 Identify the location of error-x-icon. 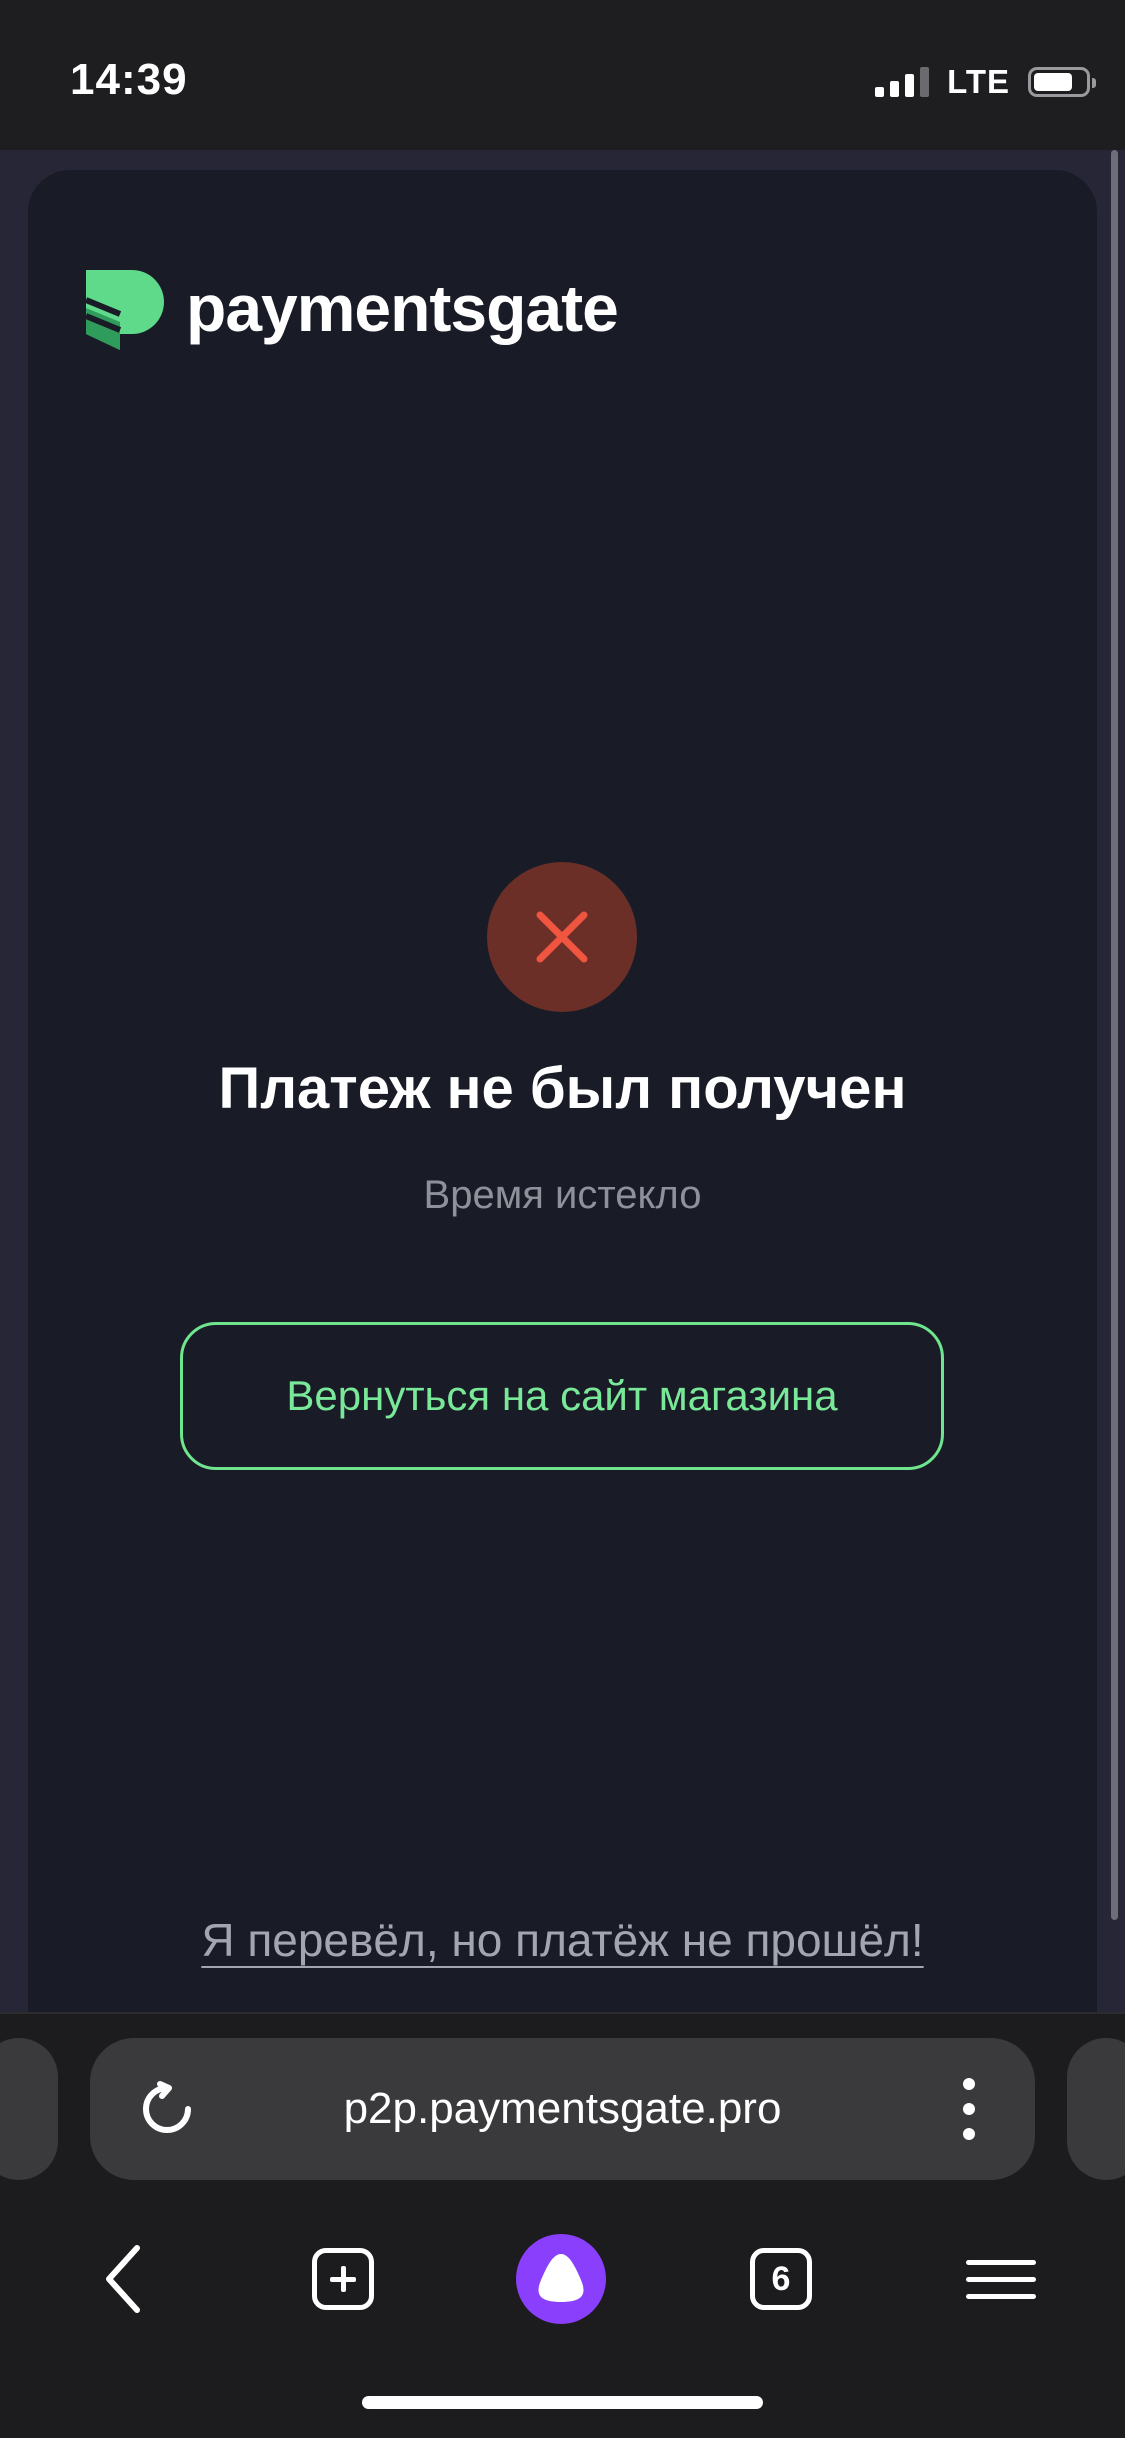
(562, 937).